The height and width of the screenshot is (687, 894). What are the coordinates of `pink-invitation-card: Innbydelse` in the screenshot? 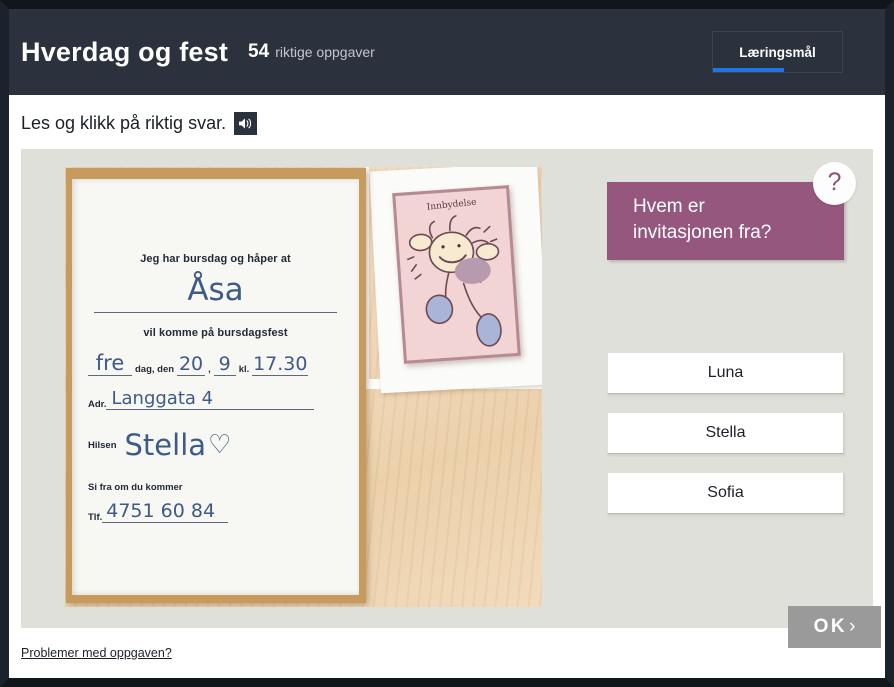 It's located at (456, 274).